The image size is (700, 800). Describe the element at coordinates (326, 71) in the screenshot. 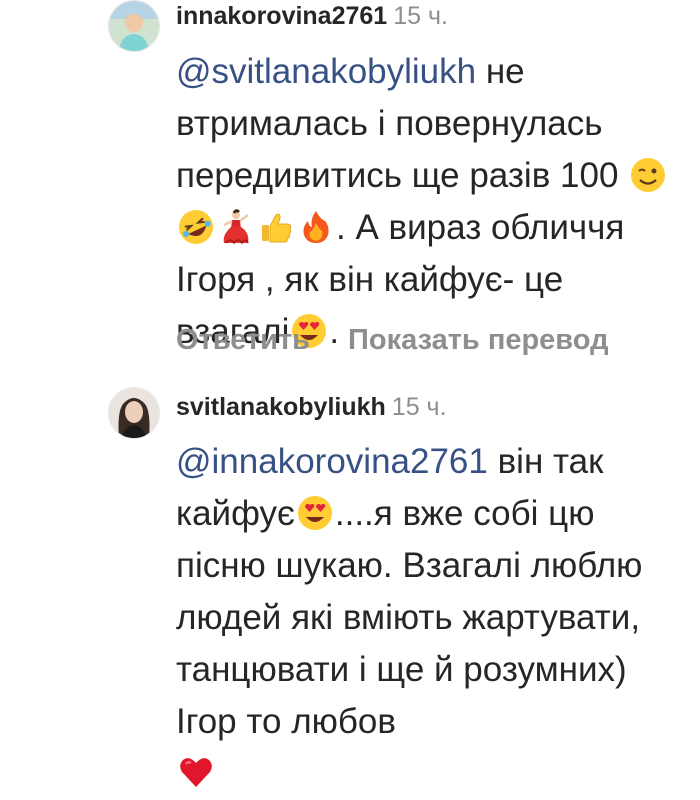

I see `mention-link: @svitlanakobyliukh` at that location.